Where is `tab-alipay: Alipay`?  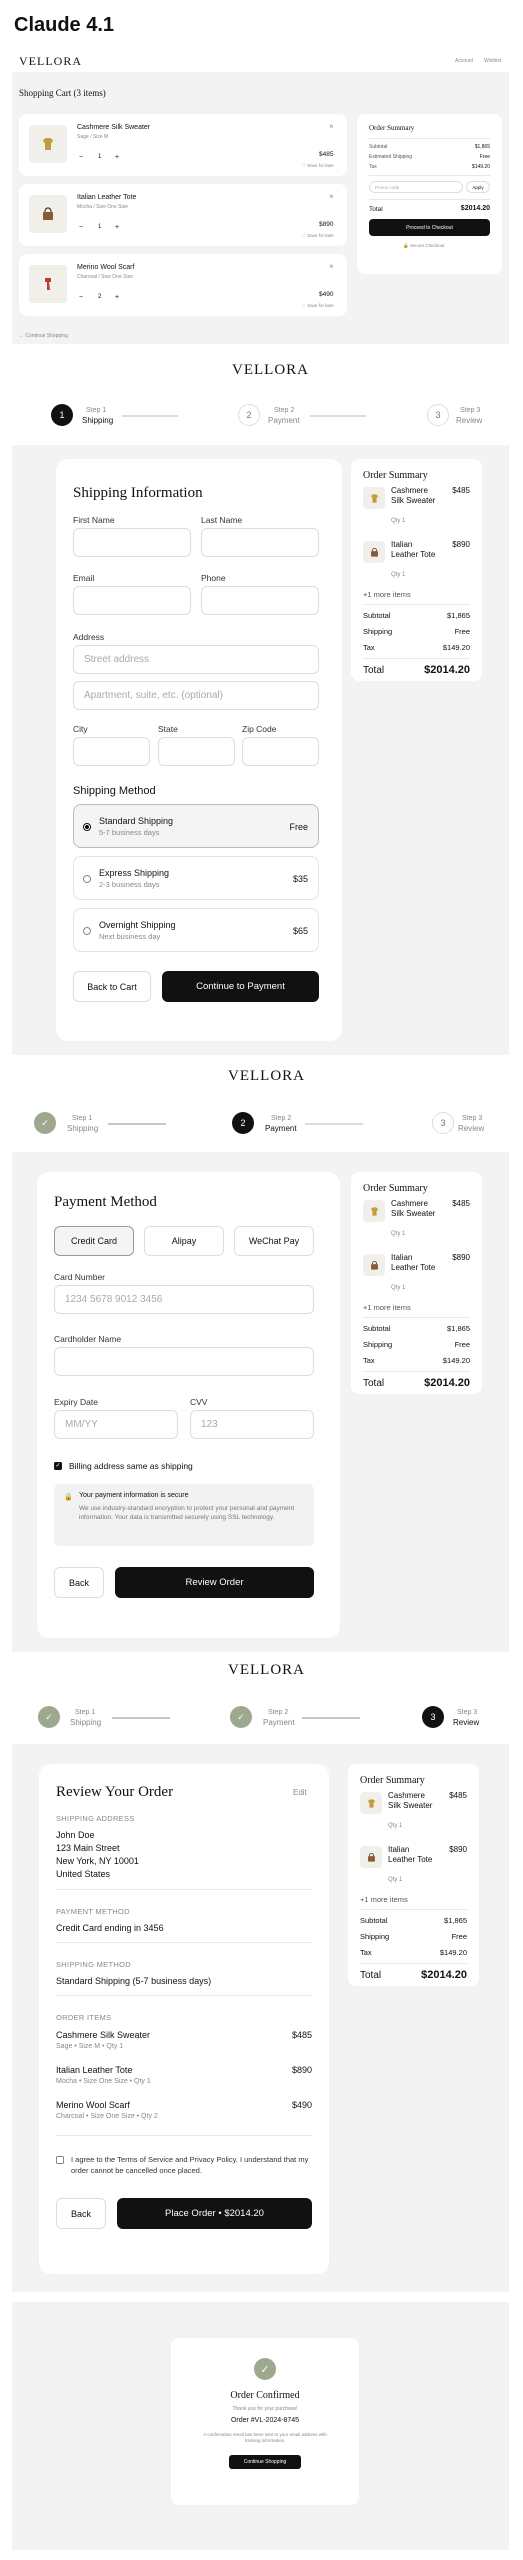 tab-alipay: Alipay is located at coordinates (184, 1241).